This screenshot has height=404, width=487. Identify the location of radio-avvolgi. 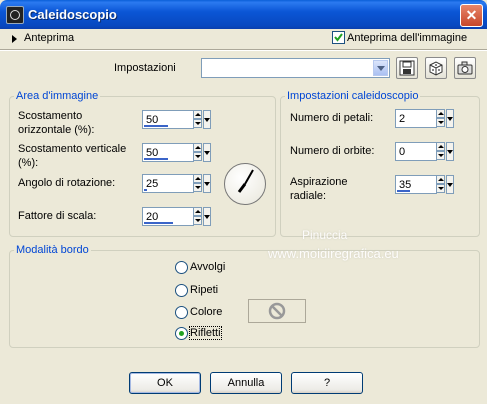
(181, 267).